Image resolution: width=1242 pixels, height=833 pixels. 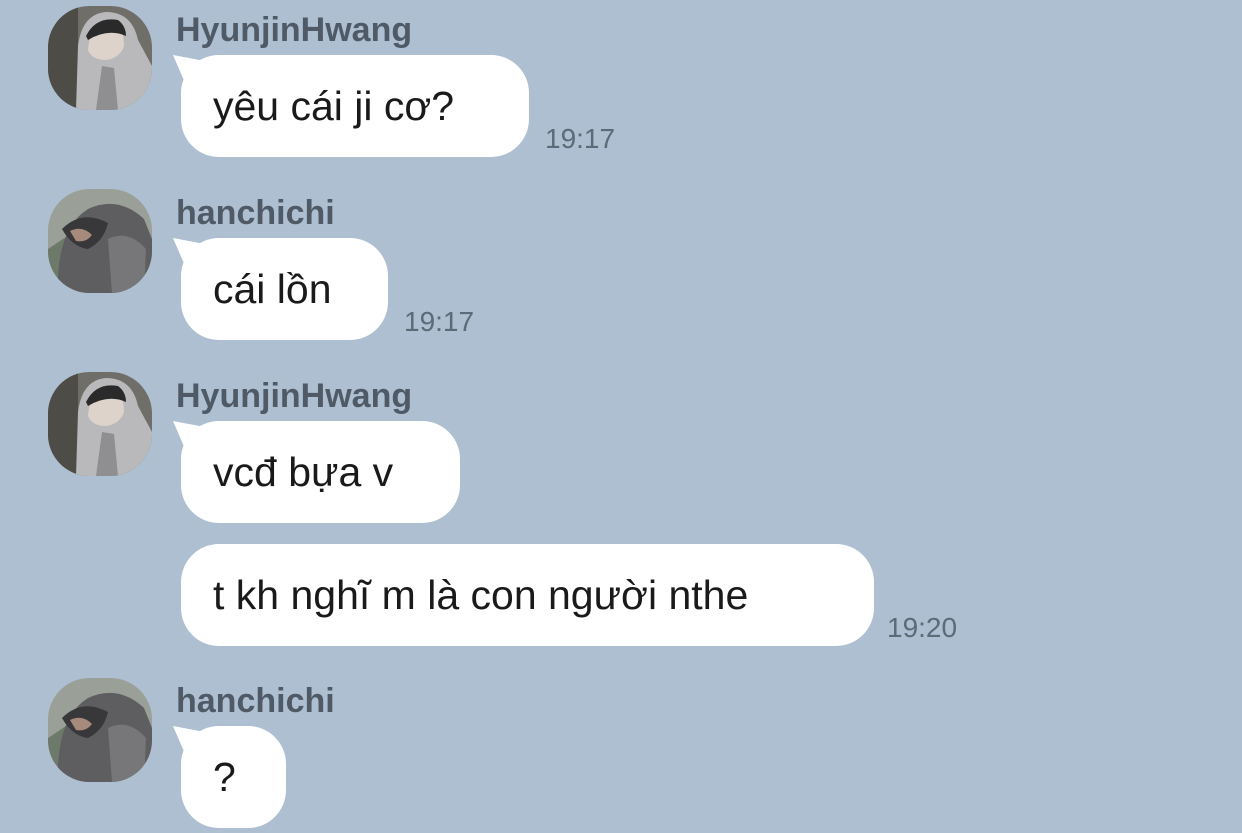 I want to click on message-bubble: ?, so click(x=233, y=777).